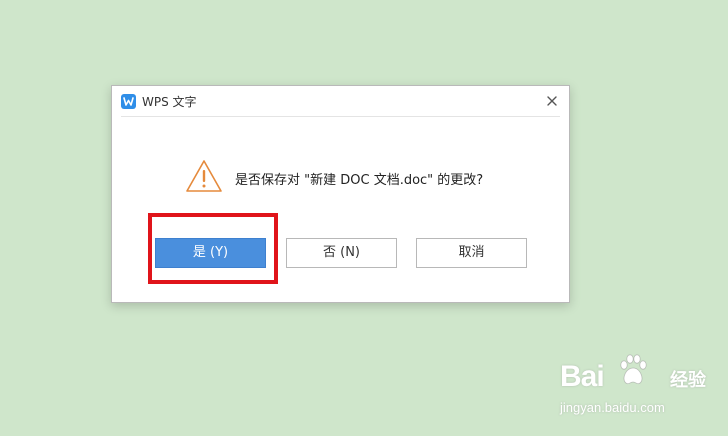  What do you see at coordinates (633, 369) in the screenshot?
I see `paw-icon` at bounding box center [633, 369].